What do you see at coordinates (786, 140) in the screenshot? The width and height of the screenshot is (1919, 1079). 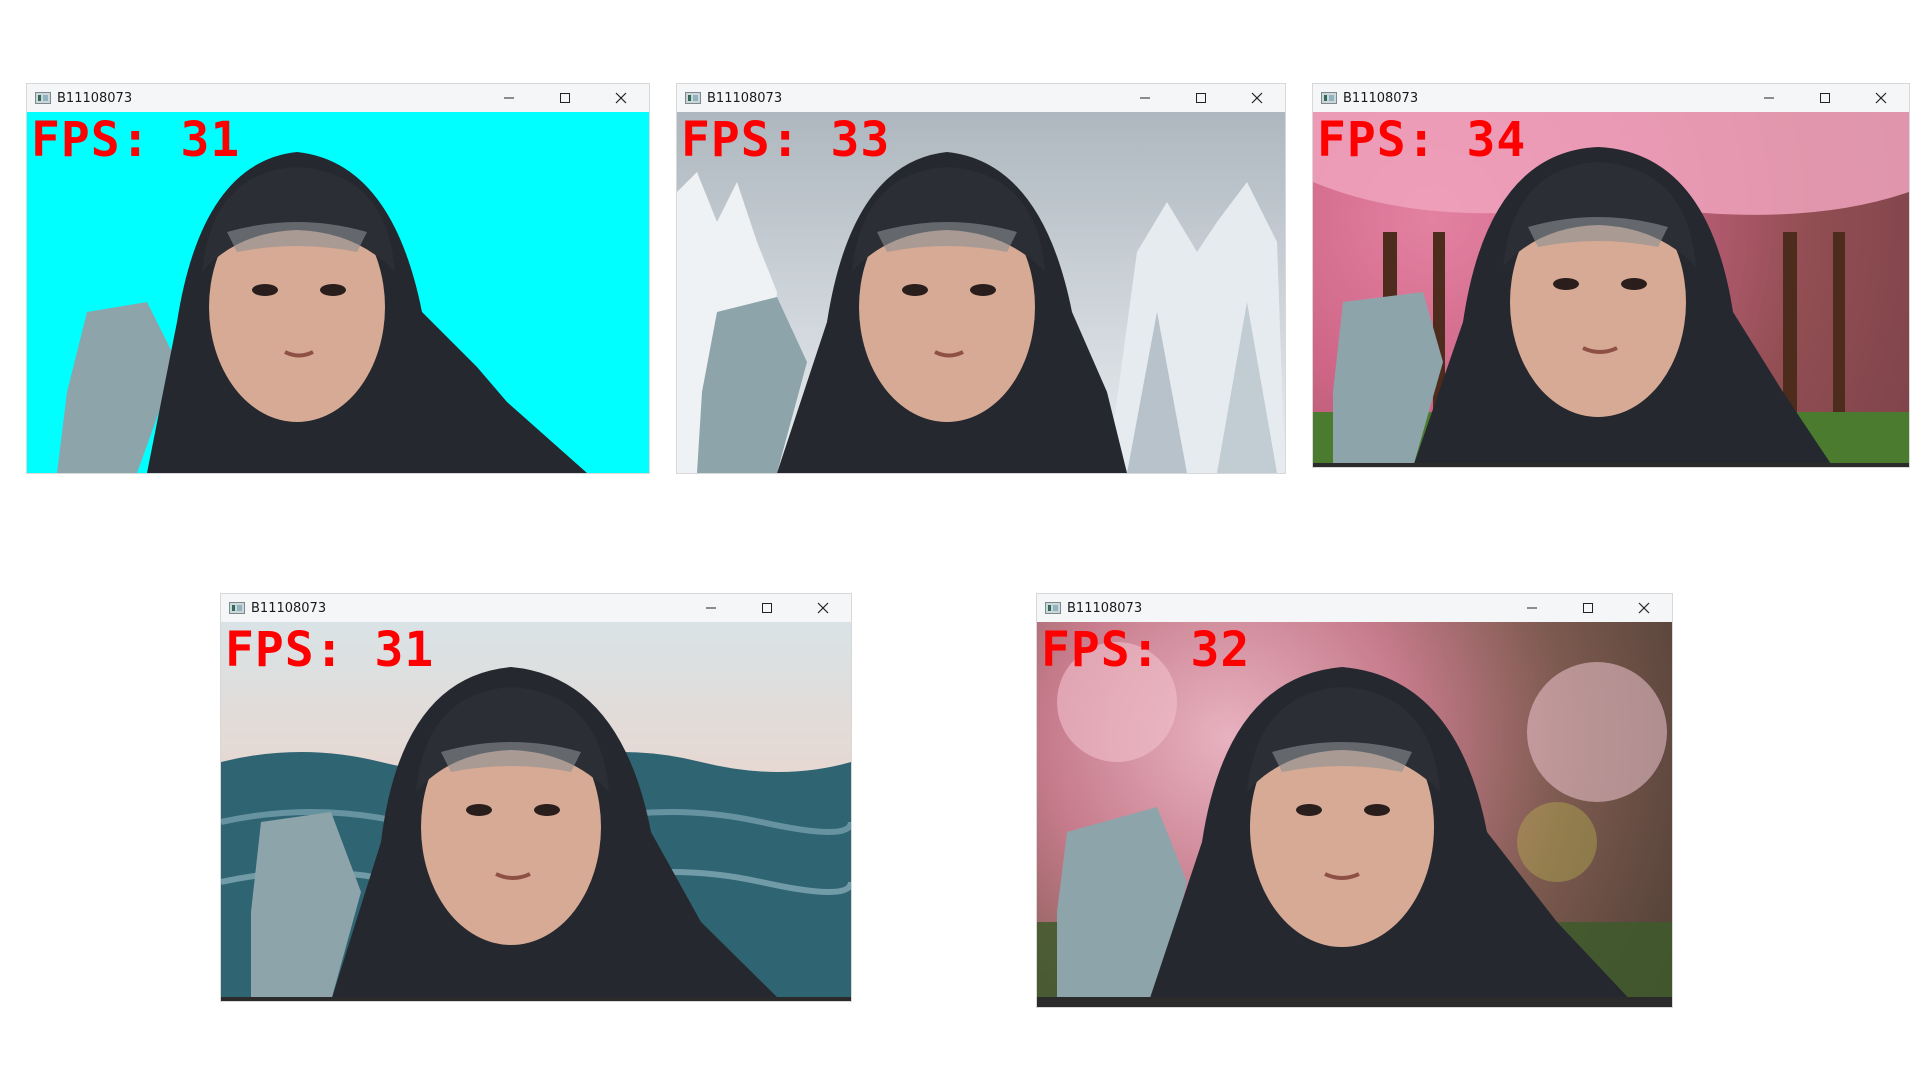 I see `fps-counter: FPS: 33` at bounding box center [786, 140].